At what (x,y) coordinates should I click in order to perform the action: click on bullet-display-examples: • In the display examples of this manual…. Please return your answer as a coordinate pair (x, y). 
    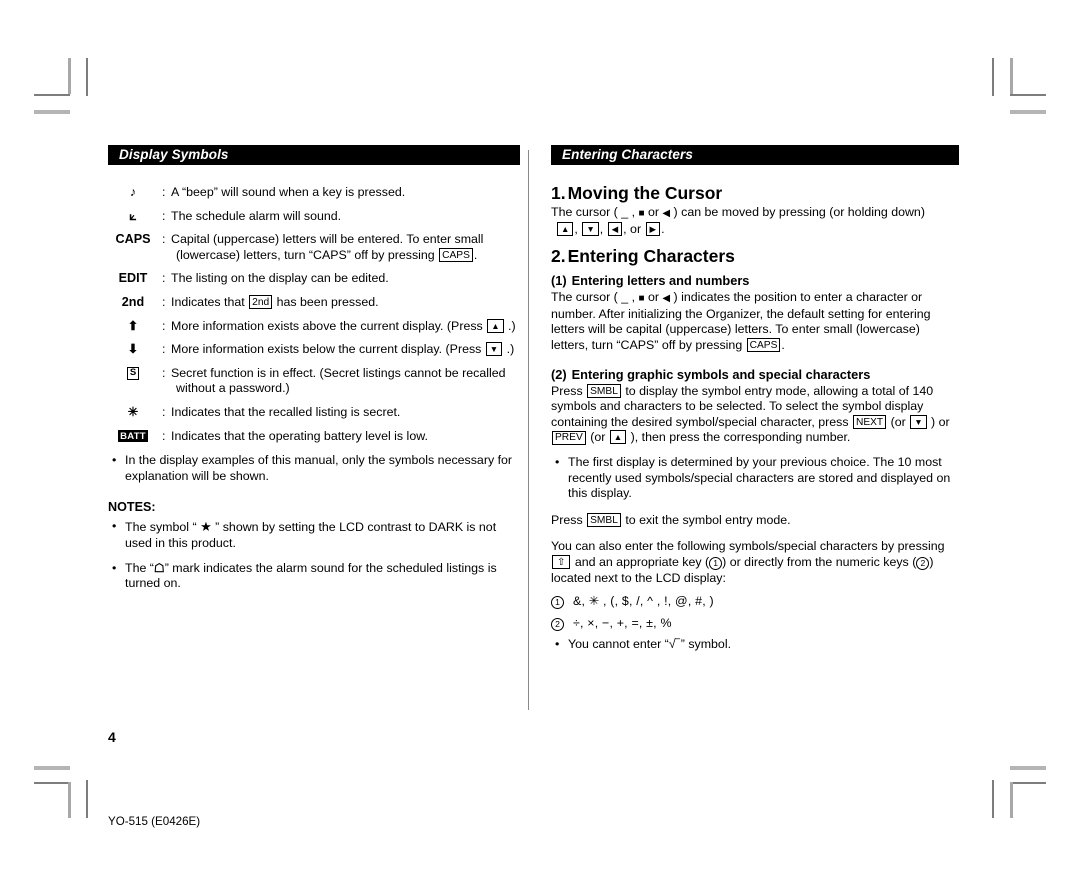
    Looking at the image, I should click on (314, 468).